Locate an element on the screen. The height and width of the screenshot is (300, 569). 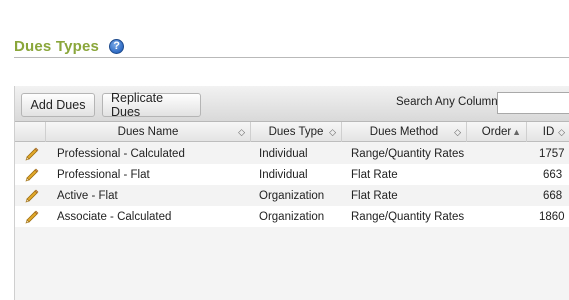
page-title: Dues Types is located at coordinates (57, 46).